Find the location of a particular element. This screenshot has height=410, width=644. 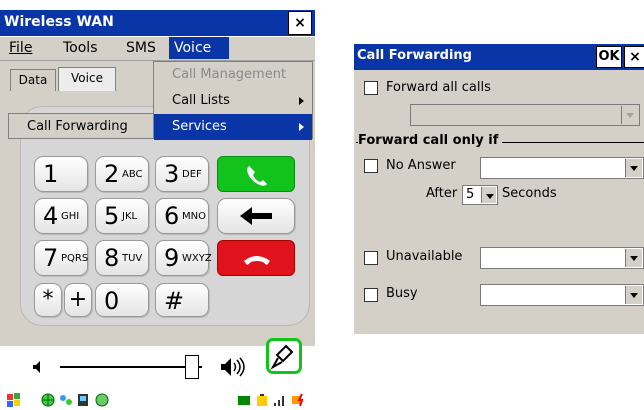

backspace-arrow-icon is located at coordinates (256, 216).